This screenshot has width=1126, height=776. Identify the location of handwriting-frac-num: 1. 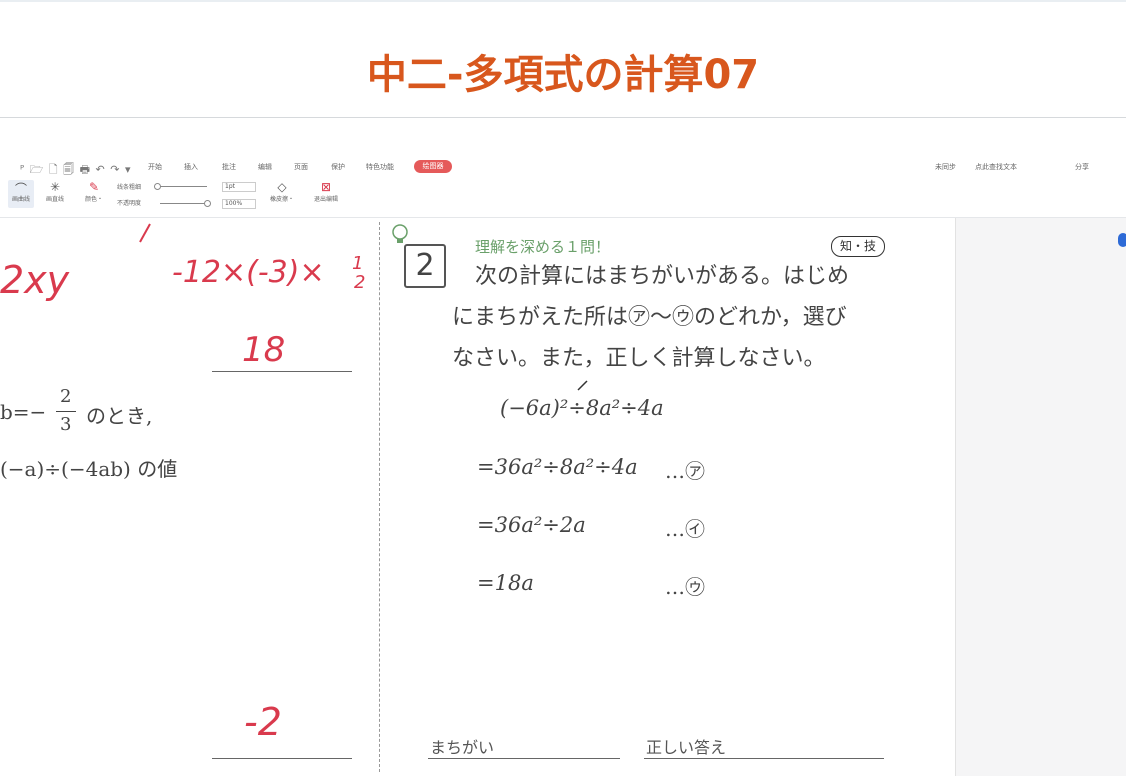
(358, 263).